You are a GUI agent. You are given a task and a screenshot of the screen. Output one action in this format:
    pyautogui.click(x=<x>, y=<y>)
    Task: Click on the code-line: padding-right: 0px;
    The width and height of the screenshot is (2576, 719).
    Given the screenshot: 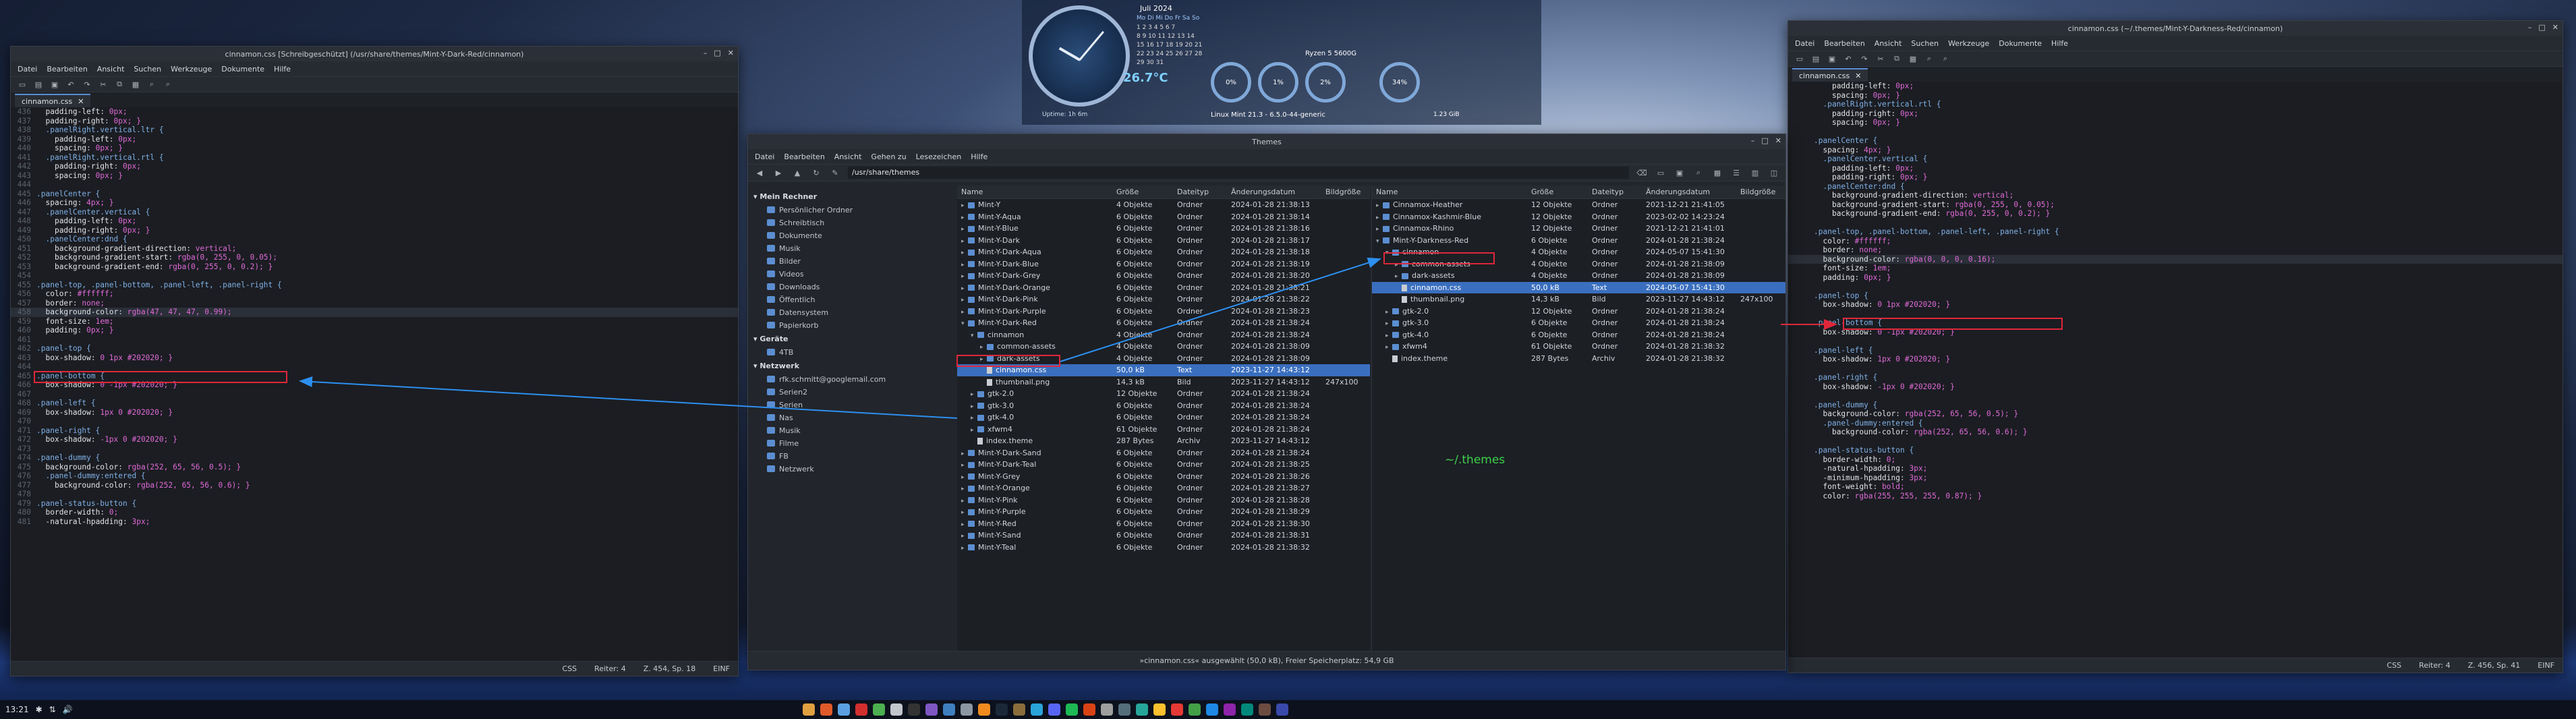 What is the action you would take?
    pyautogui.click(x=2175, y=114)
    